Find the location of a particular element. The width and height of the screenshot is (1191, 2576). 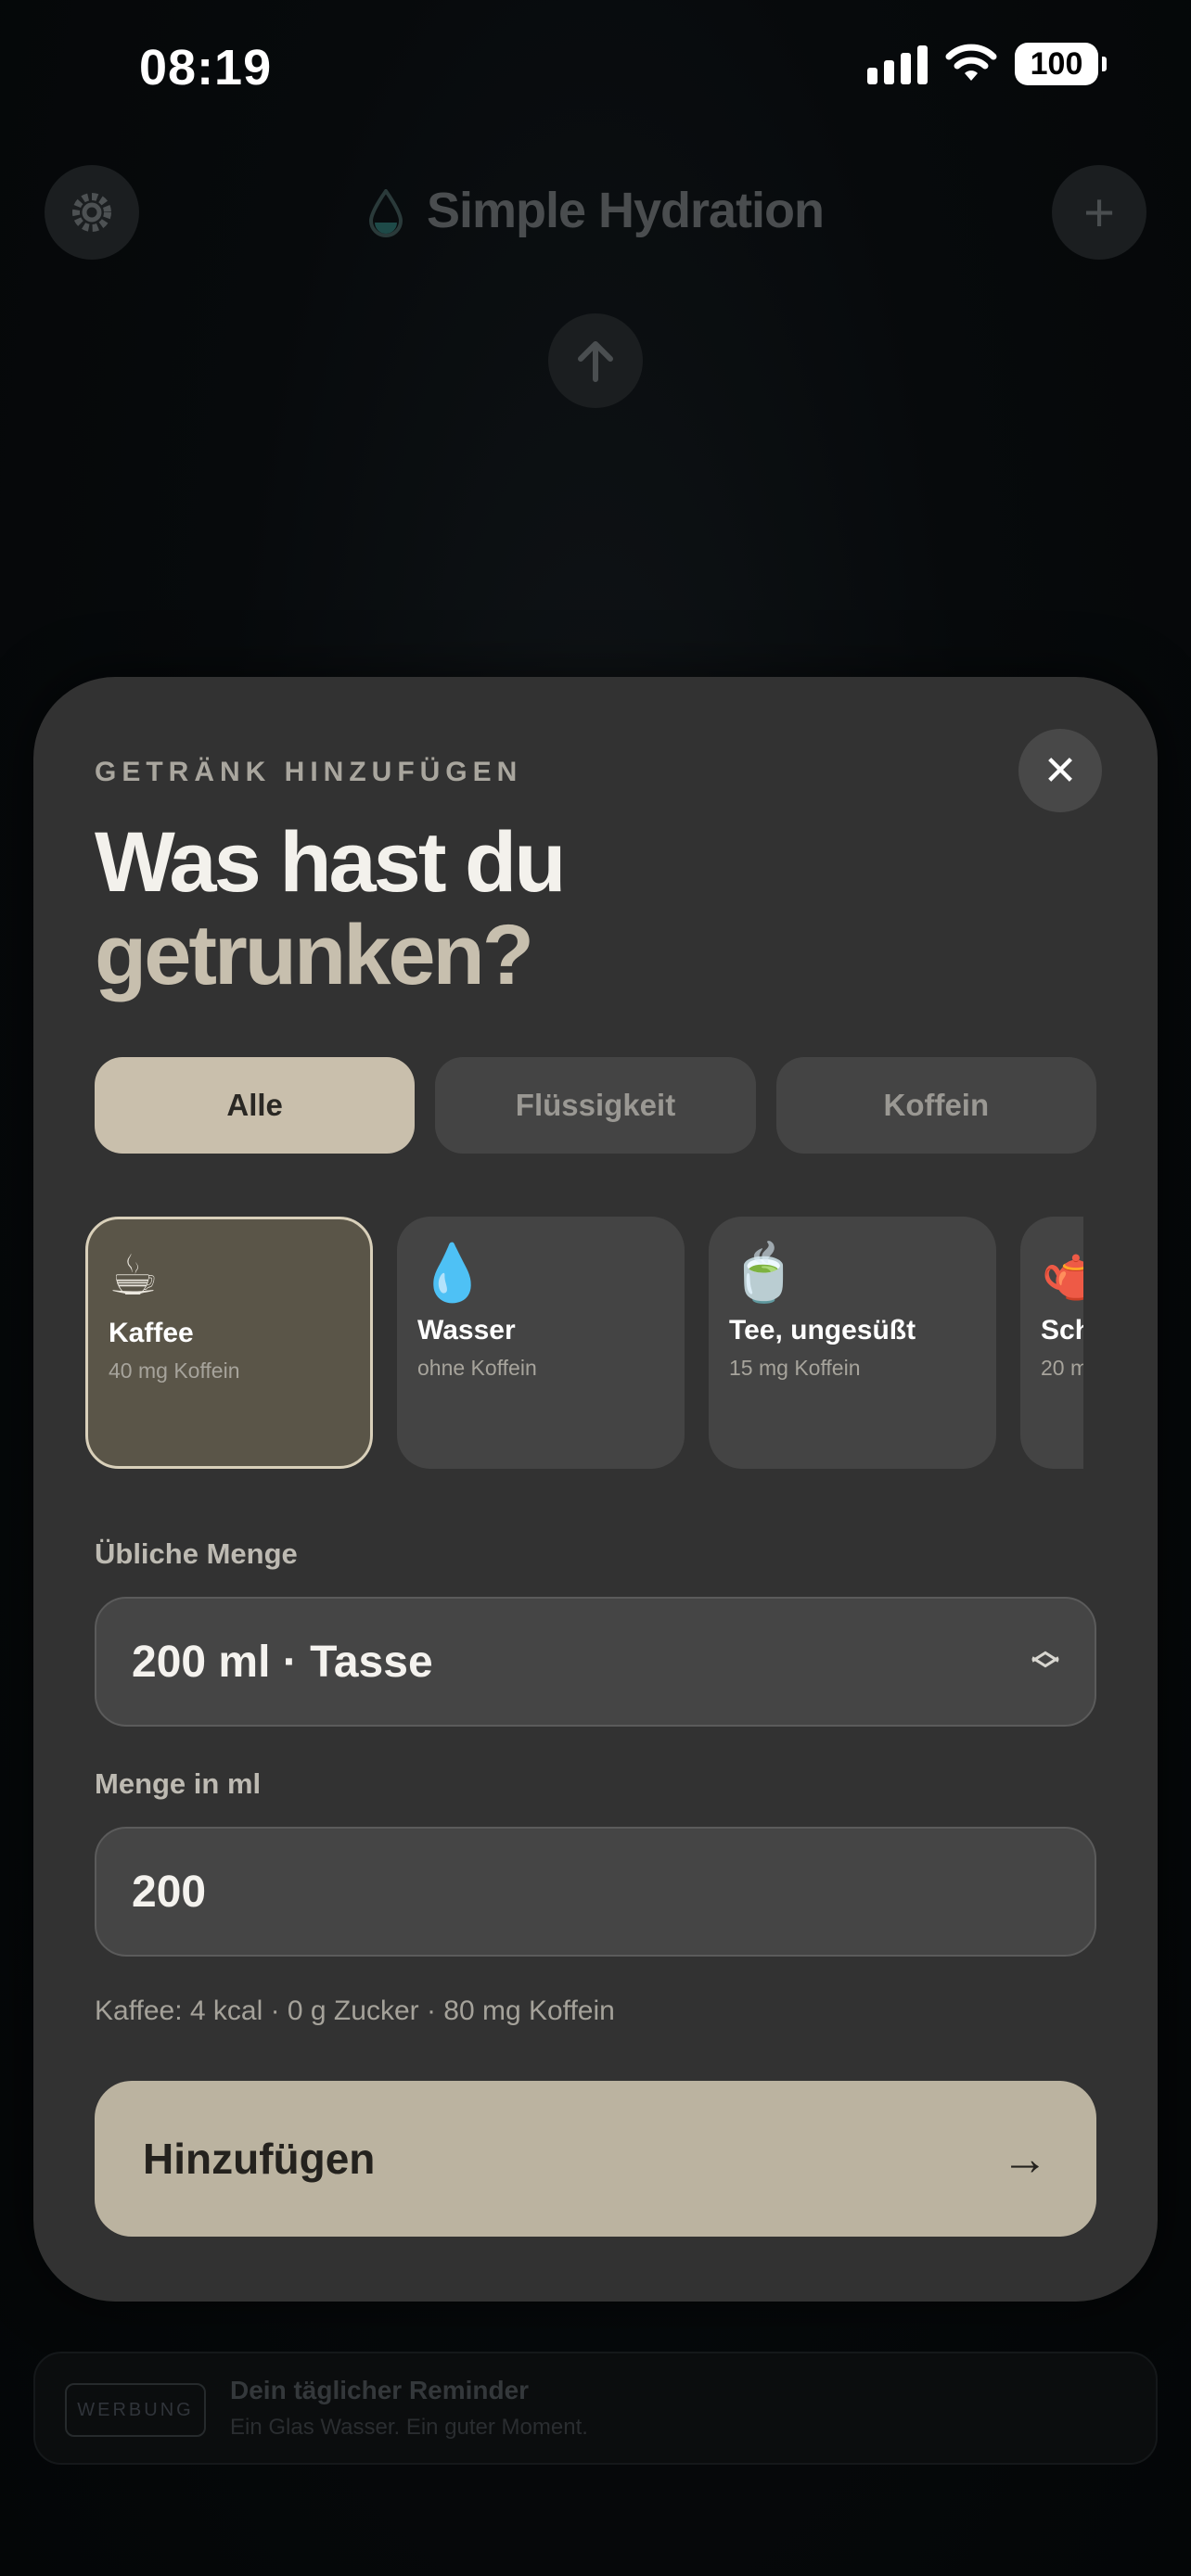

usual-amount-select: 200 ml · Tasse ︿ ﹀ is located at coordinates (595, 1662).